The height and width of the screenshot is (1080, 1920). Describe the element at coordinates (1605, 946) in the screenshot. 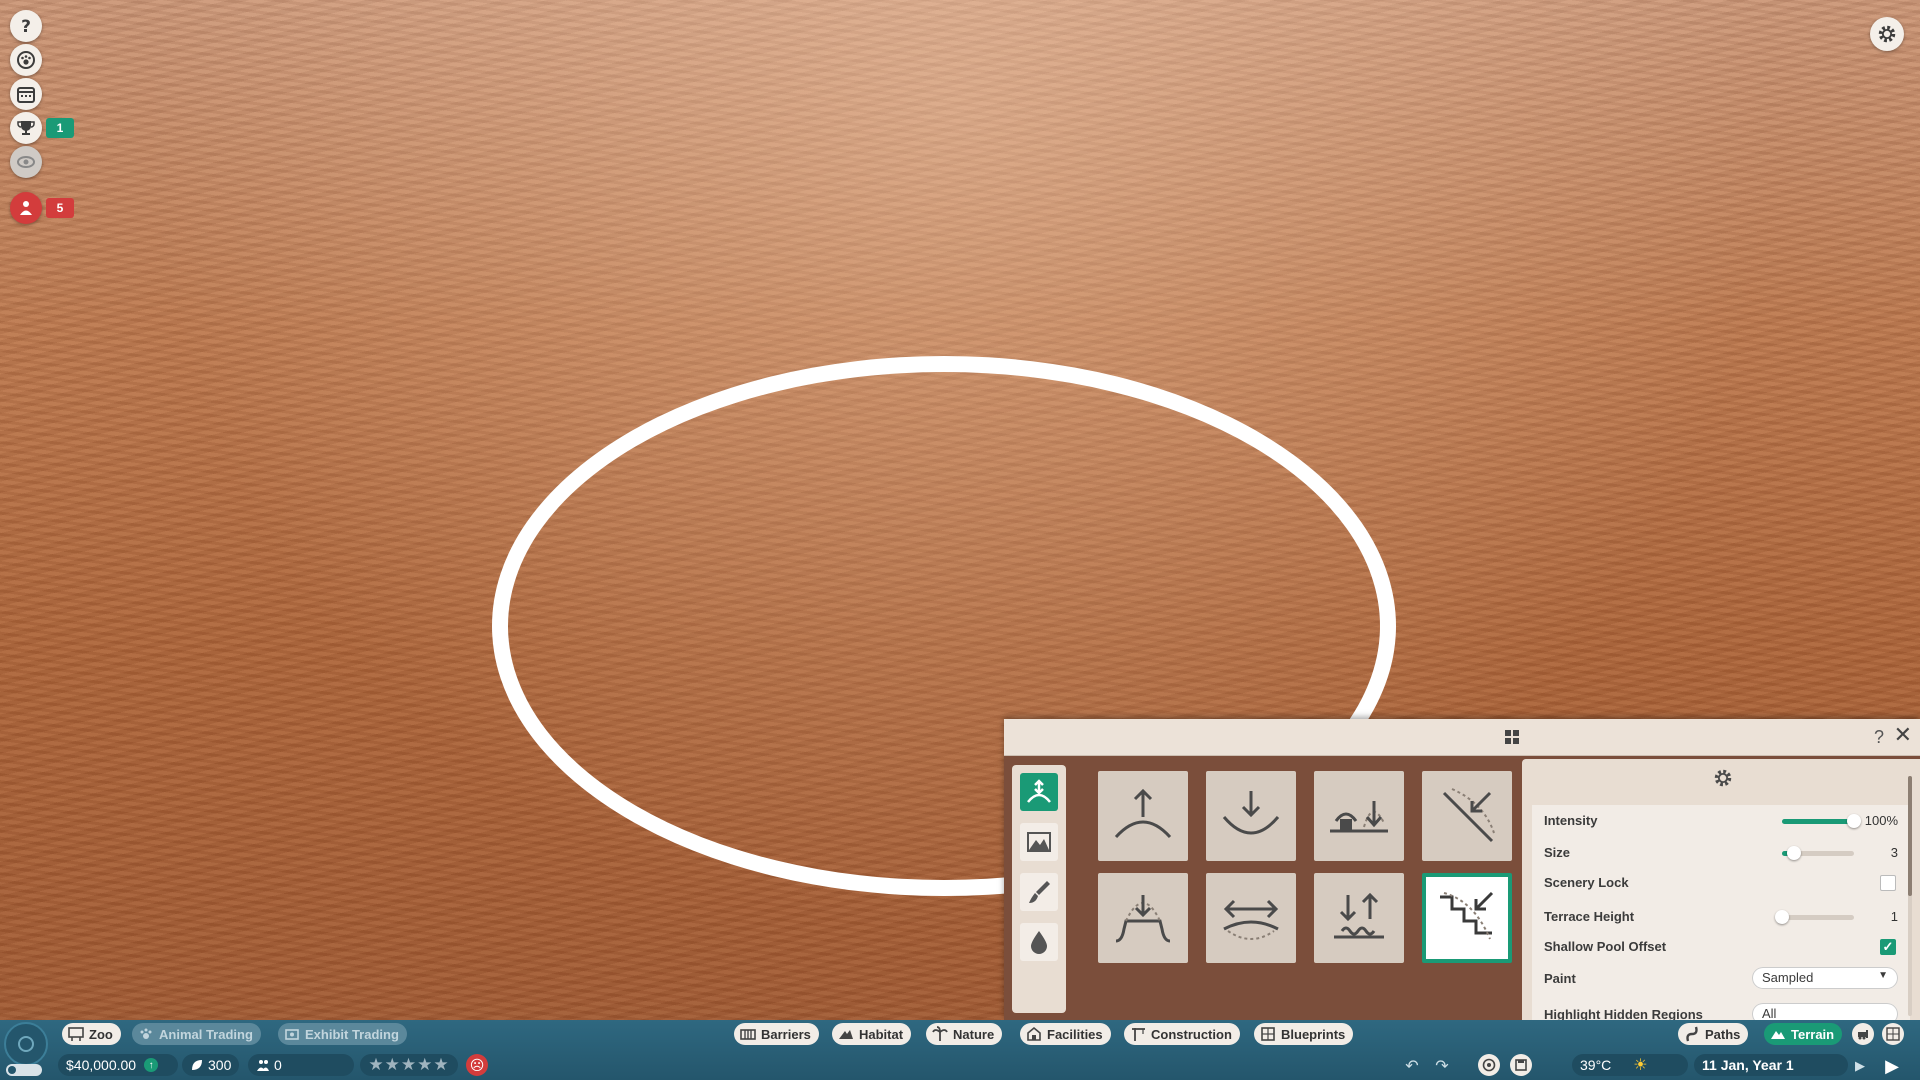

I see `shallow-pool-offset-label: Shallow Pool Offset` at that location.